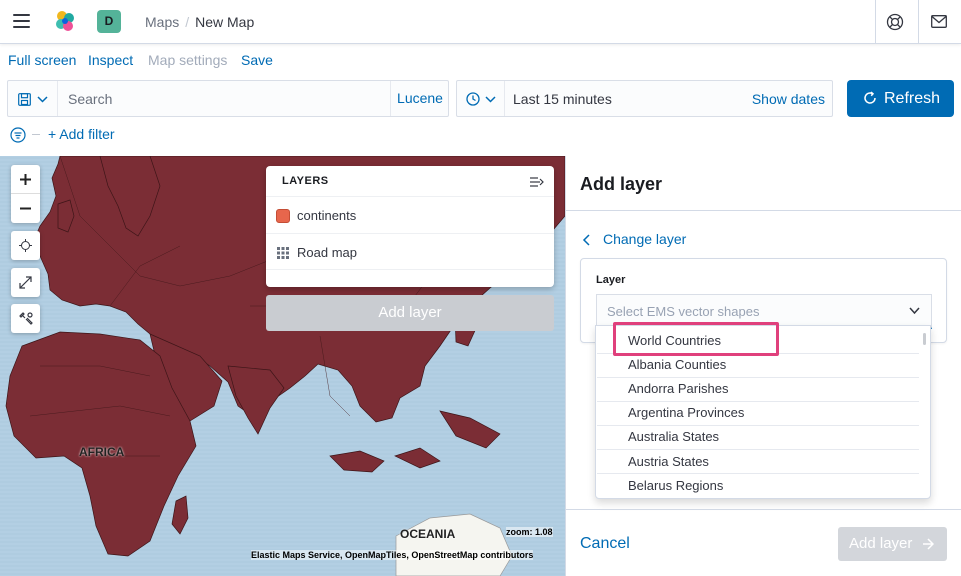 Image resolution: width=961 pixels, height=576 pixels. I want to click on locate-control, so click(25, 245).